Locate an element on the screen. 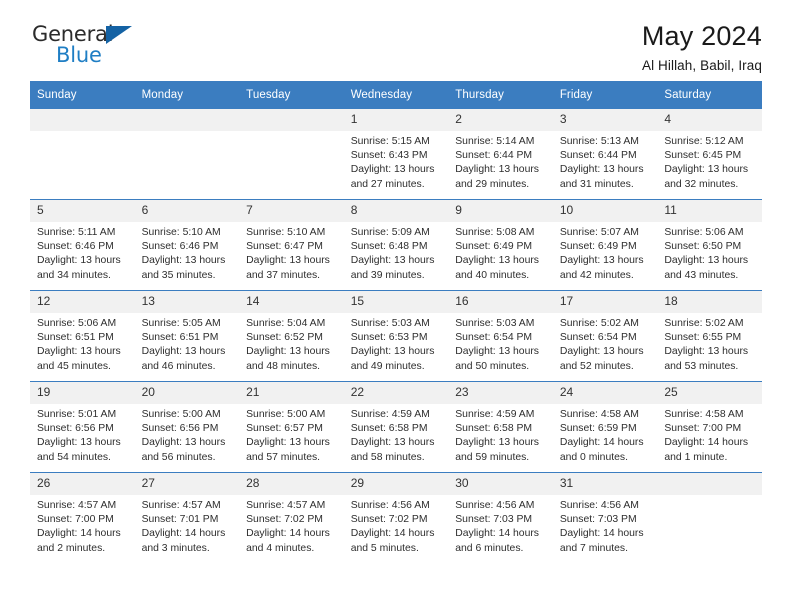 This screenshot has height=612, width=792. day-number: 3 is located at coordinates (605, 120).